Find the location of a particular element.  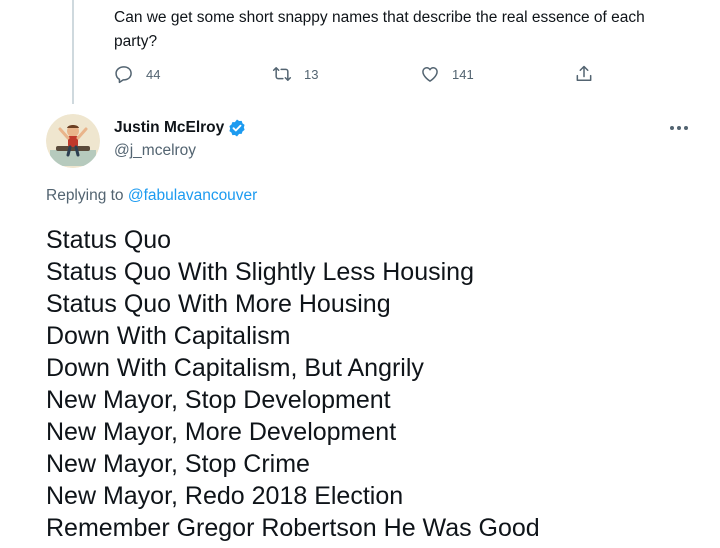

like-count: 141 is located at coordinates (463, 74).